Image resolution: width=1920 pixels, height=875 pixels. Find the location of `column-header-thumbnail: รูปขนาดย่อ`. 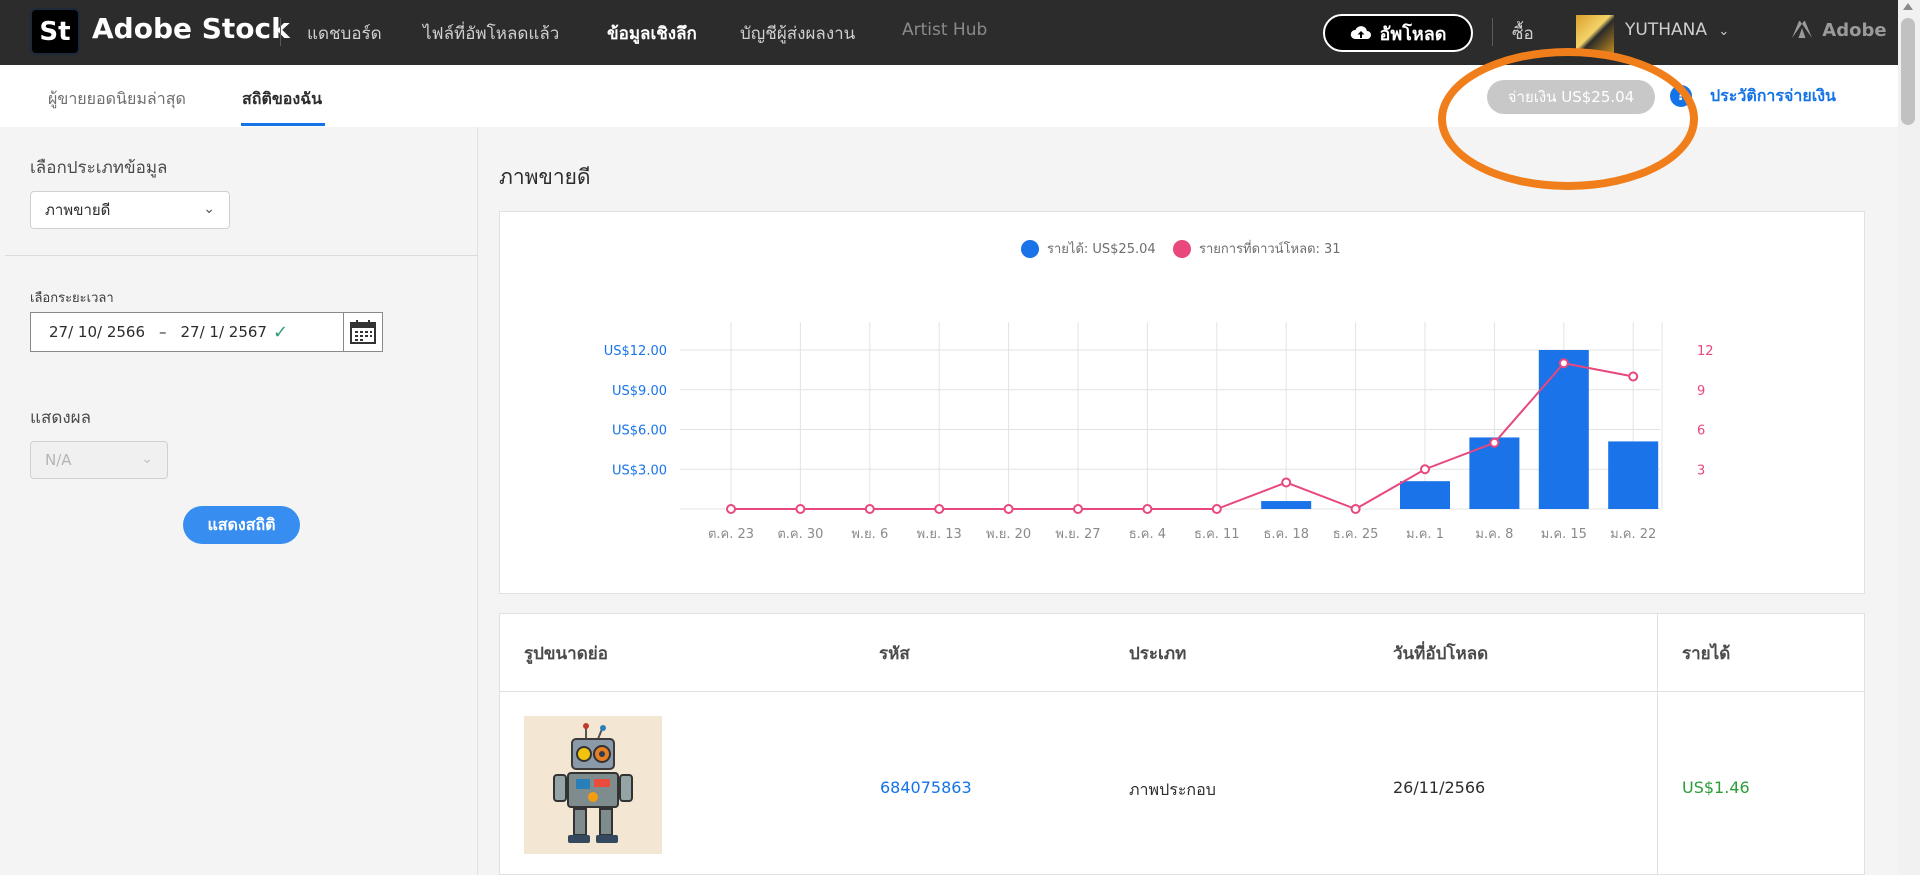

column-header-thumbnail: รูปขนาดย่อ is located at coordinates (566, 654).